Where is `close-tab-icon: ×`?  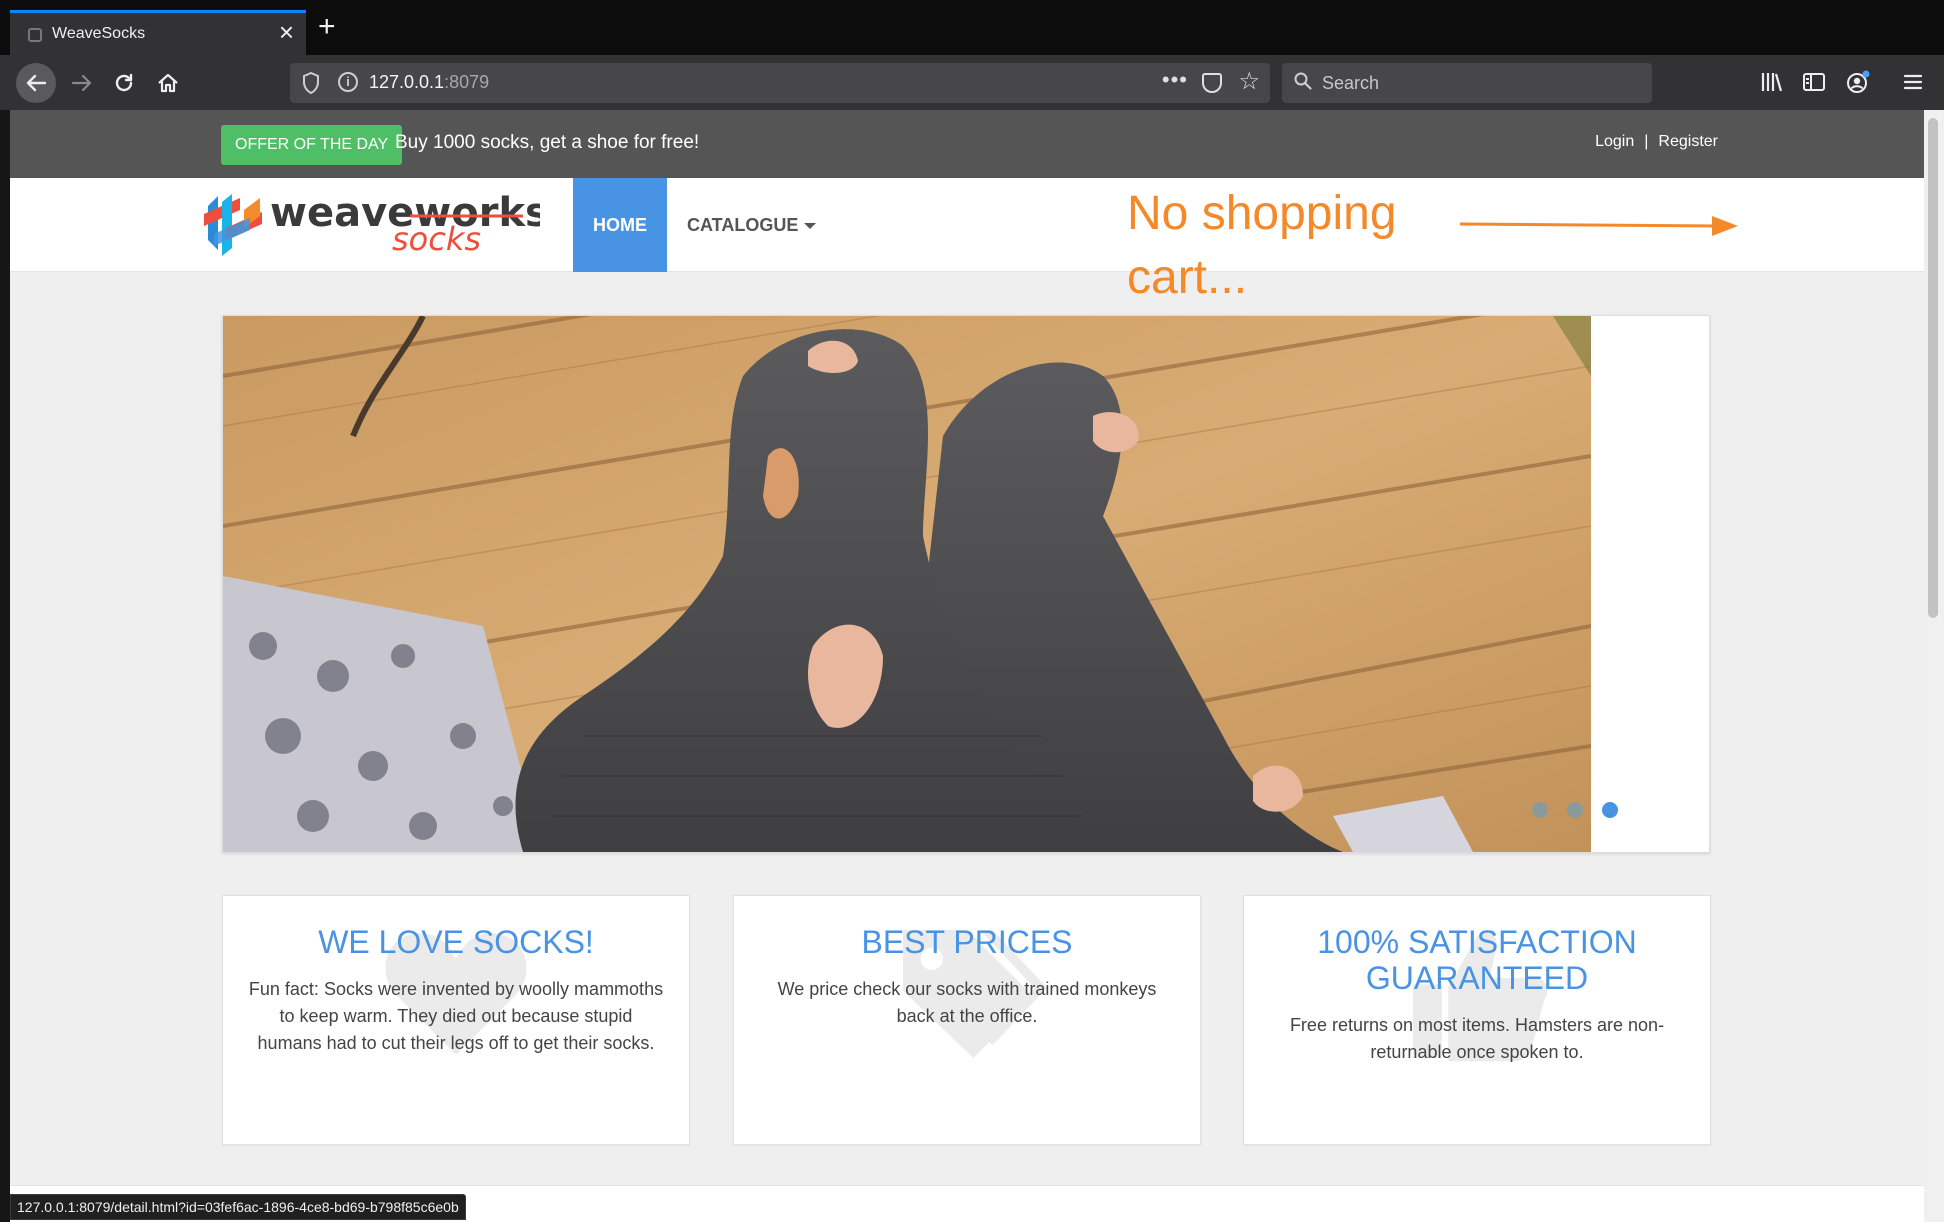 close-tab-icon: × is located at coordinates (286, 32).